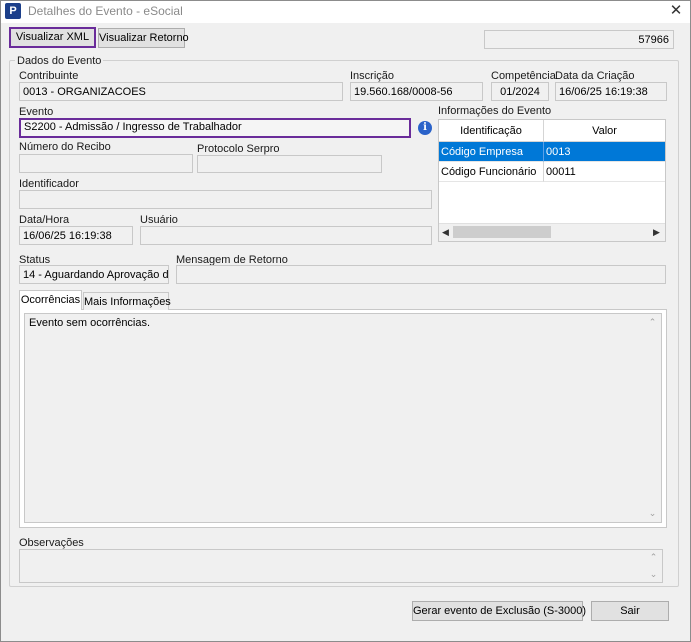  What do you see at coordinates (630, 611) in the screenshot?
I see `sair-button: Sair` at bounding box center [630, 611].